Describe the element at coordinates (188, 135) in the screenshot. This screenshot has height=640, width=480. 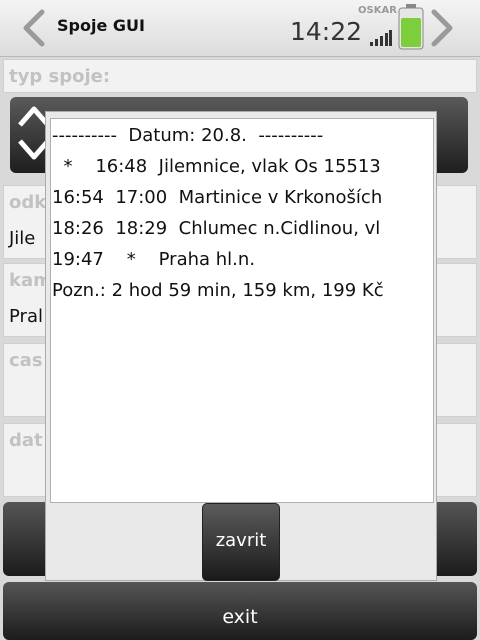
I see `date-header-line: ---------- Datum: 20.8. ----------` at that location.